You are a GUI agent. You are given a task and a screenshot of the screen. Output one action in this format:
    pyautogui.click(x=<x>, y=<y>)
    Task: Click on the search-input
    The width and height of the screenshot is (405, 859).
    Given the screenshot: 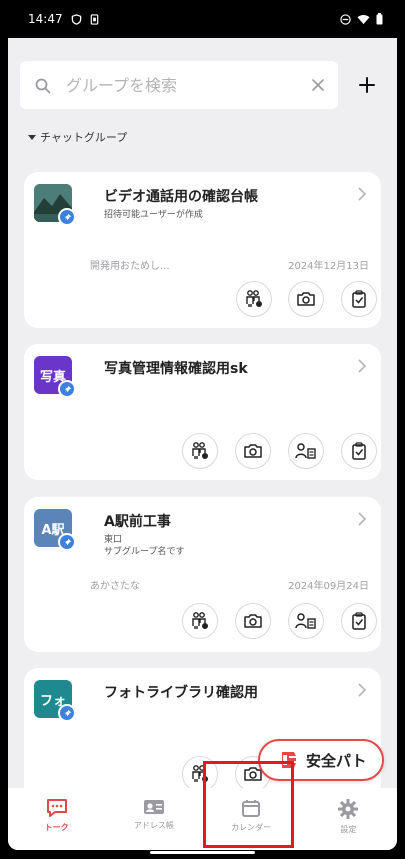 What is the action you would take?
    pyautogui.click(x=181, y=85)
    